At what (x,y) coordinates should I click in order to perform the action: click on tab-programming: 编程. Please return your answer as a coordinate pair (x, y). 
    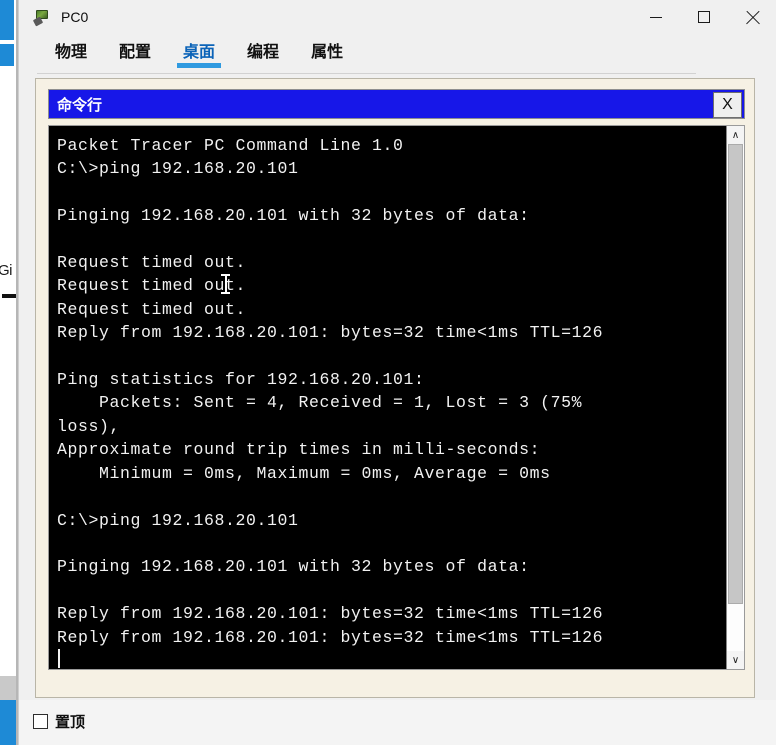
    Looking at the image, I should click on (263, 51).